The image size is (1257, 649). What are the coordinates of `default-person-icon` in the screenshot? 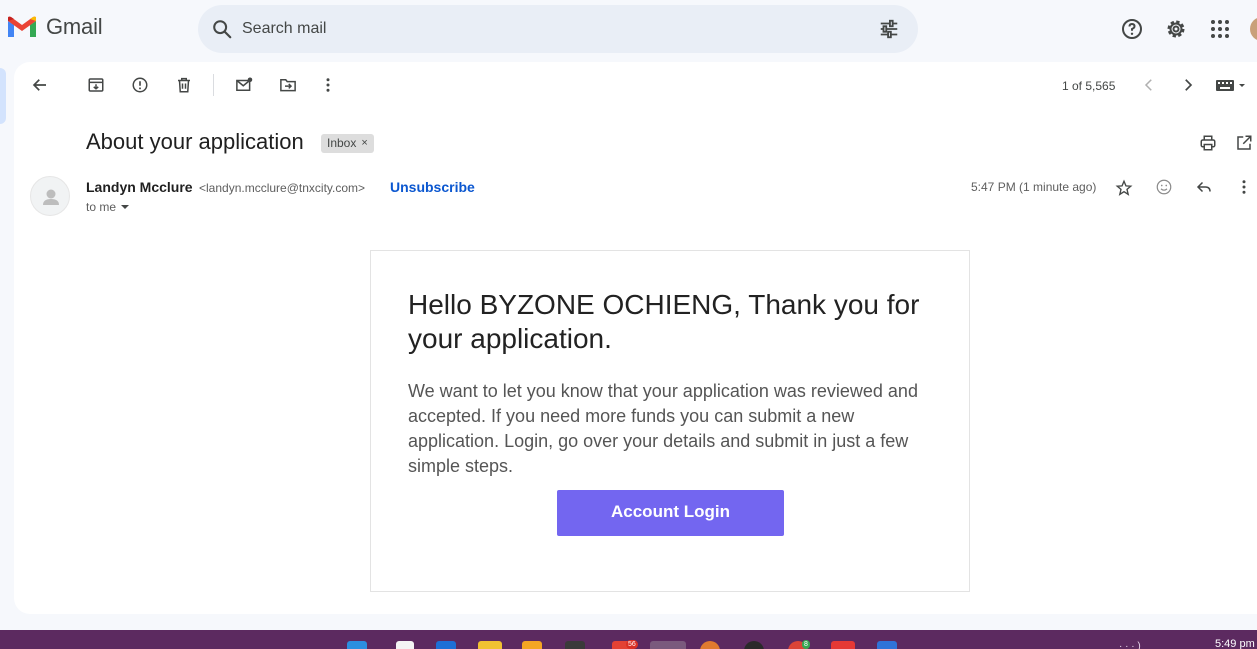 It's located at (51, 197).